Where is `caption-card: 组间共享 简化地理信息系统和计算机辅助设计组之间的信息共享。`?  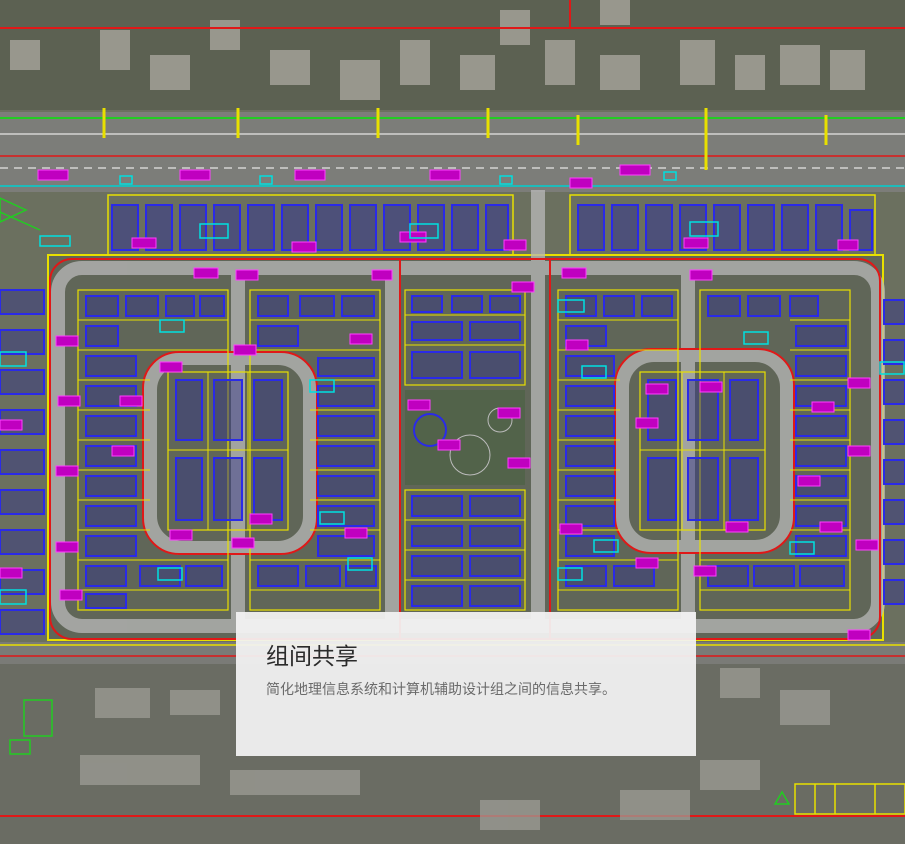
caption-card: 组间共享 简化地理信息系统和计算机辅助设计组之间的信息共享。 is located at coordinates (466, 684).